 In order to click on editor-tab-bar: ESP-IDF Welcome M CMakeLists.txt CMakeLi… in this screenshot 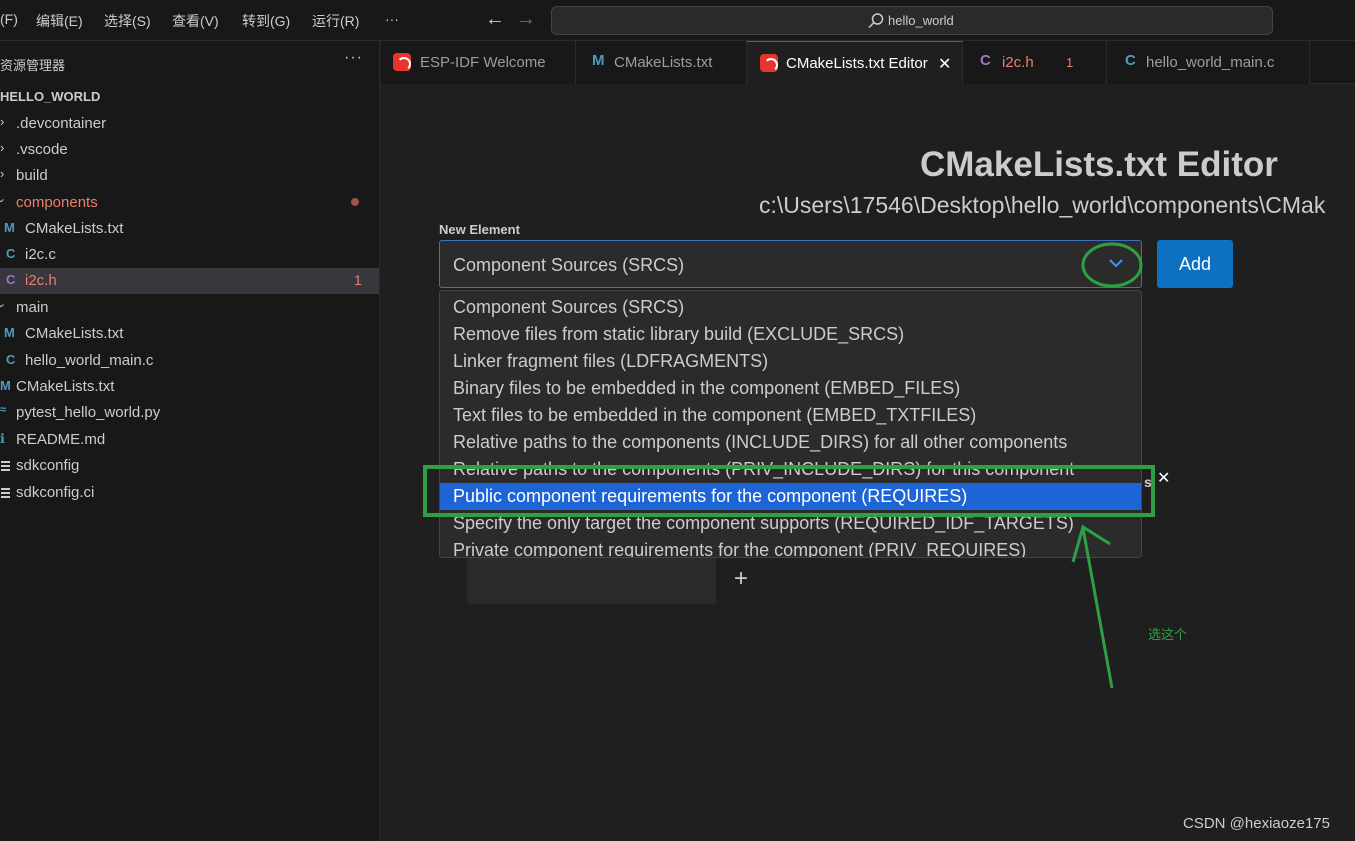, I will do `click(868, 62)`.